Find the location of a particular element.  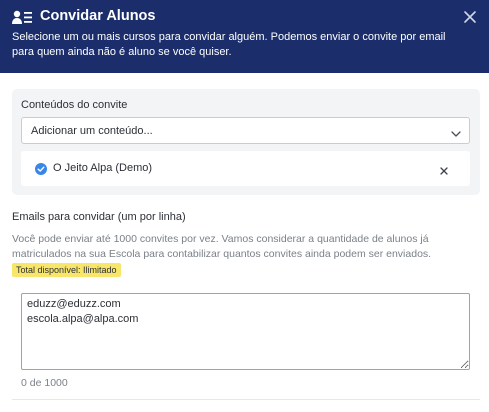

email-counter: 0 de 1000 is located at coordinates (44, 383).